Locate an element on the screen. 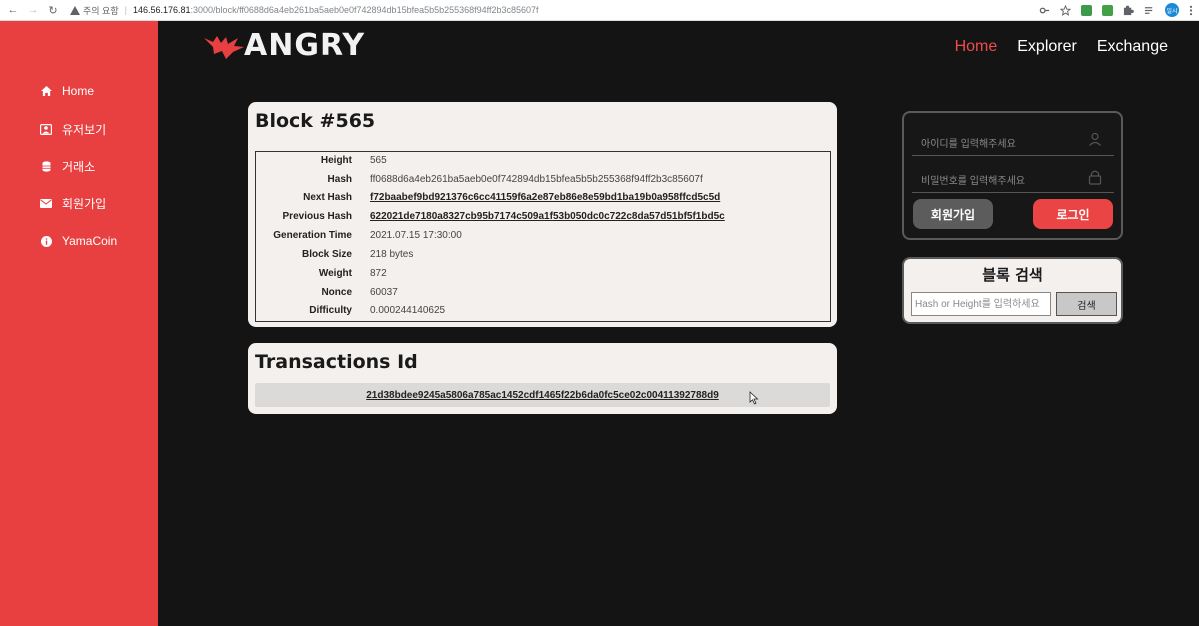 This screenshot has width=1199, height=626. site-logo: ANGRY is located at coordinates (284, 45).